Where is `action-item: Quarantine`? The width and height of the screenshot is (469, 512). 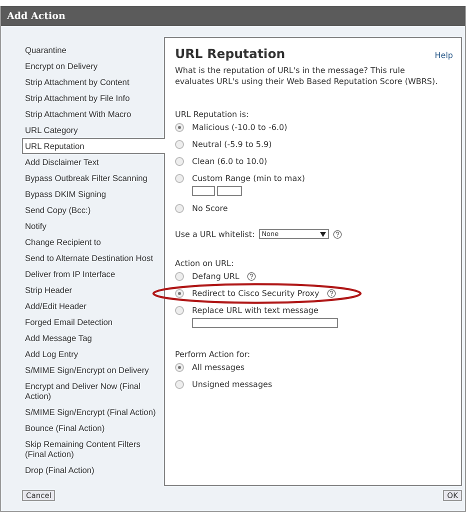 action-item: Quarantine is located at coordinates (93, 50).